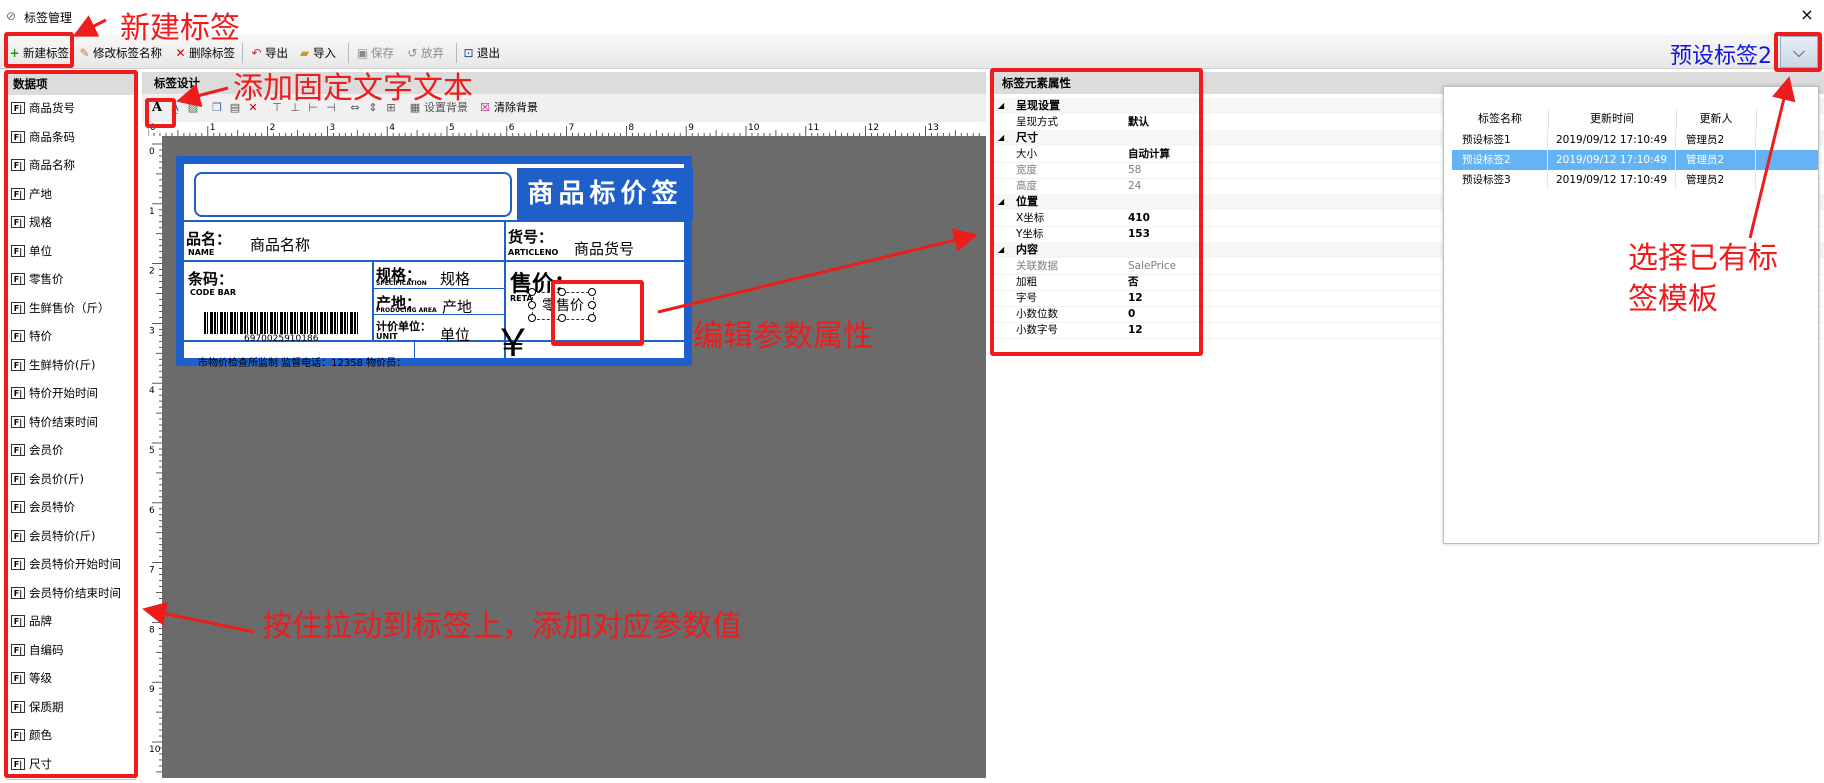 Image resolution: width=1824 pixels, height=783 pixels. What do you see at coordinates (817, 271) in the screenshot?
I see `arrow-edit-properties` at bounding box center [817, 271].